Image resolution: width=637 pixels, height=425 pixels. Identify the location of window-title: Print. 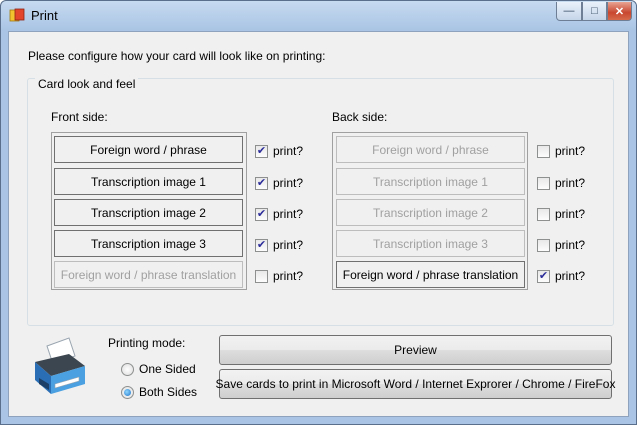
(44, 15).